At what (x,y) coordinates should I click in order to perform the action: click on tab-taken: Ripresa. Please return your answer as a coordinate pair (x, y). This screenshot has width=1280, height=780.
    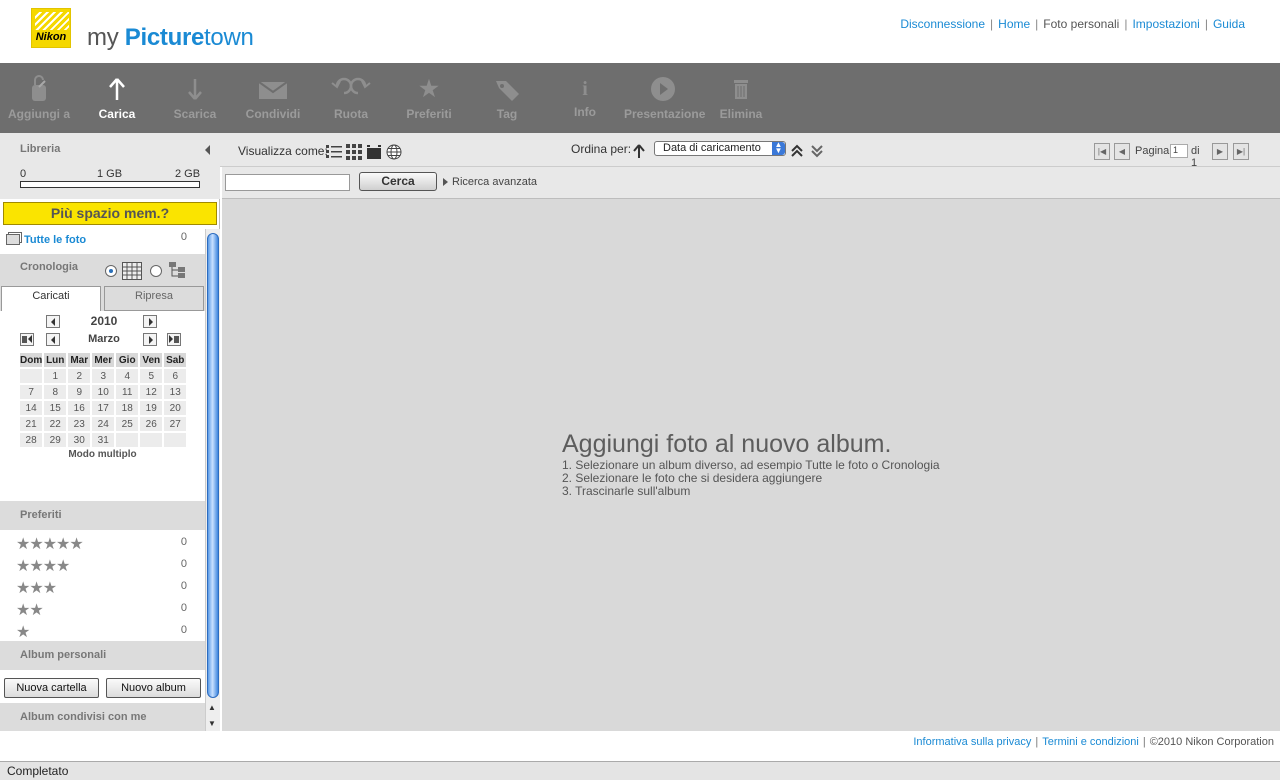
    Looking at the image, I should click on (154, 298).